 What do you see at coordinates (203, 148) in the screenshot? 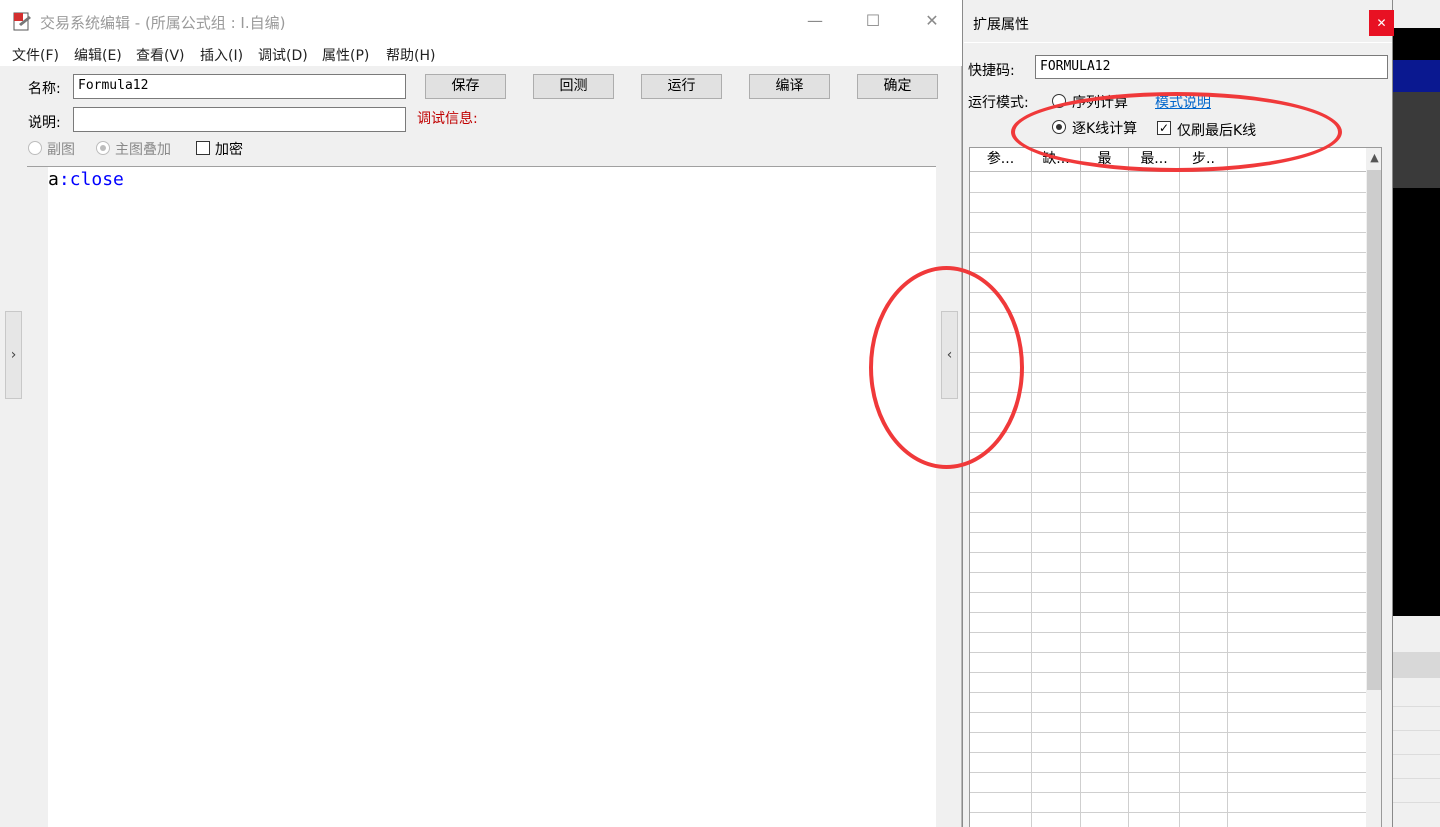
I see `encrypt-checkbox` at bounding box center [203, 148].